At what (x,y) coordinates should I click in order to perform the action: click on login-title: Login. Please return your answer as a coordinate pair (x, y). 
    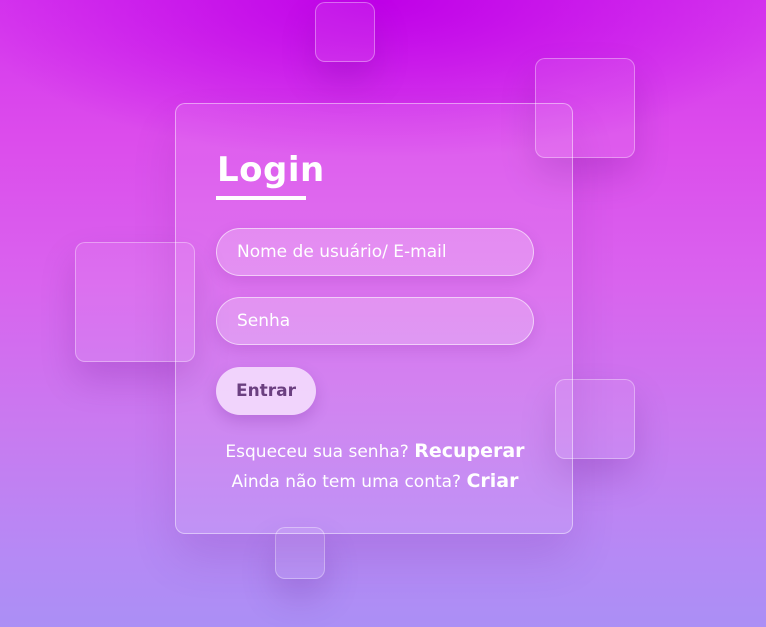
    Looking at the image, I should click on (271, 170).